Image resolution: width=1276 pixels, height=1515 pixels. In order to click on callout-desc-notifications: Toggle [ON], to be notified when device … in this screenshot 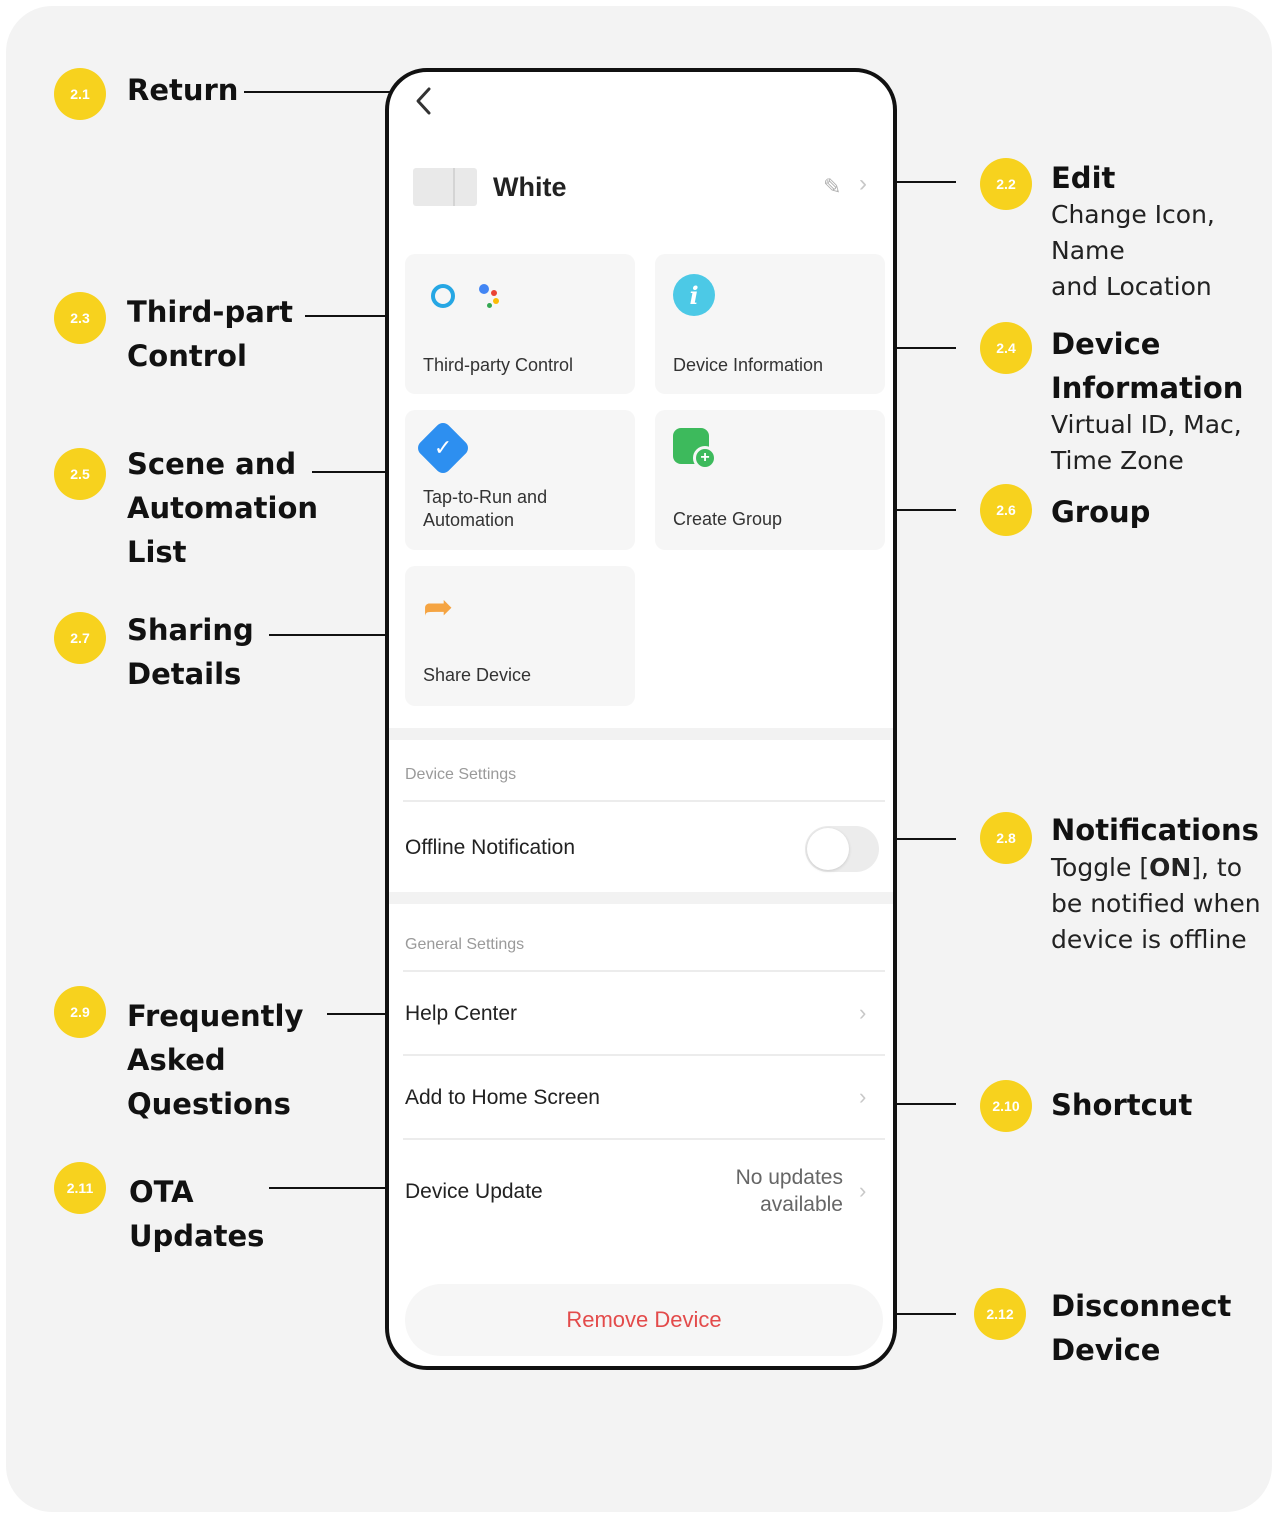, I will do `click(1156, 904)`.